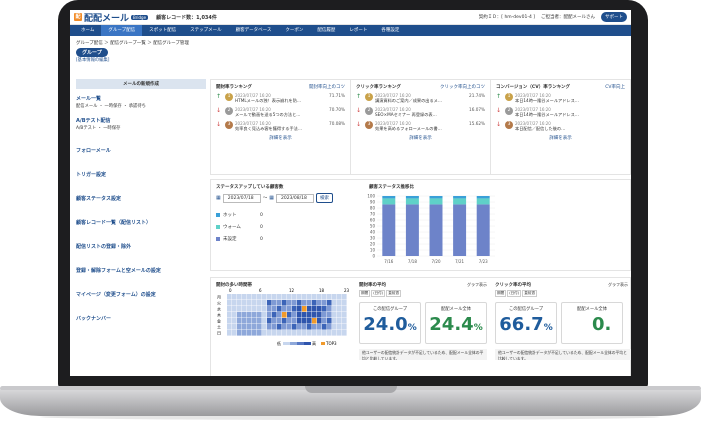  I want to click on click-graph-link: グラフ表示, so click(618, 285).